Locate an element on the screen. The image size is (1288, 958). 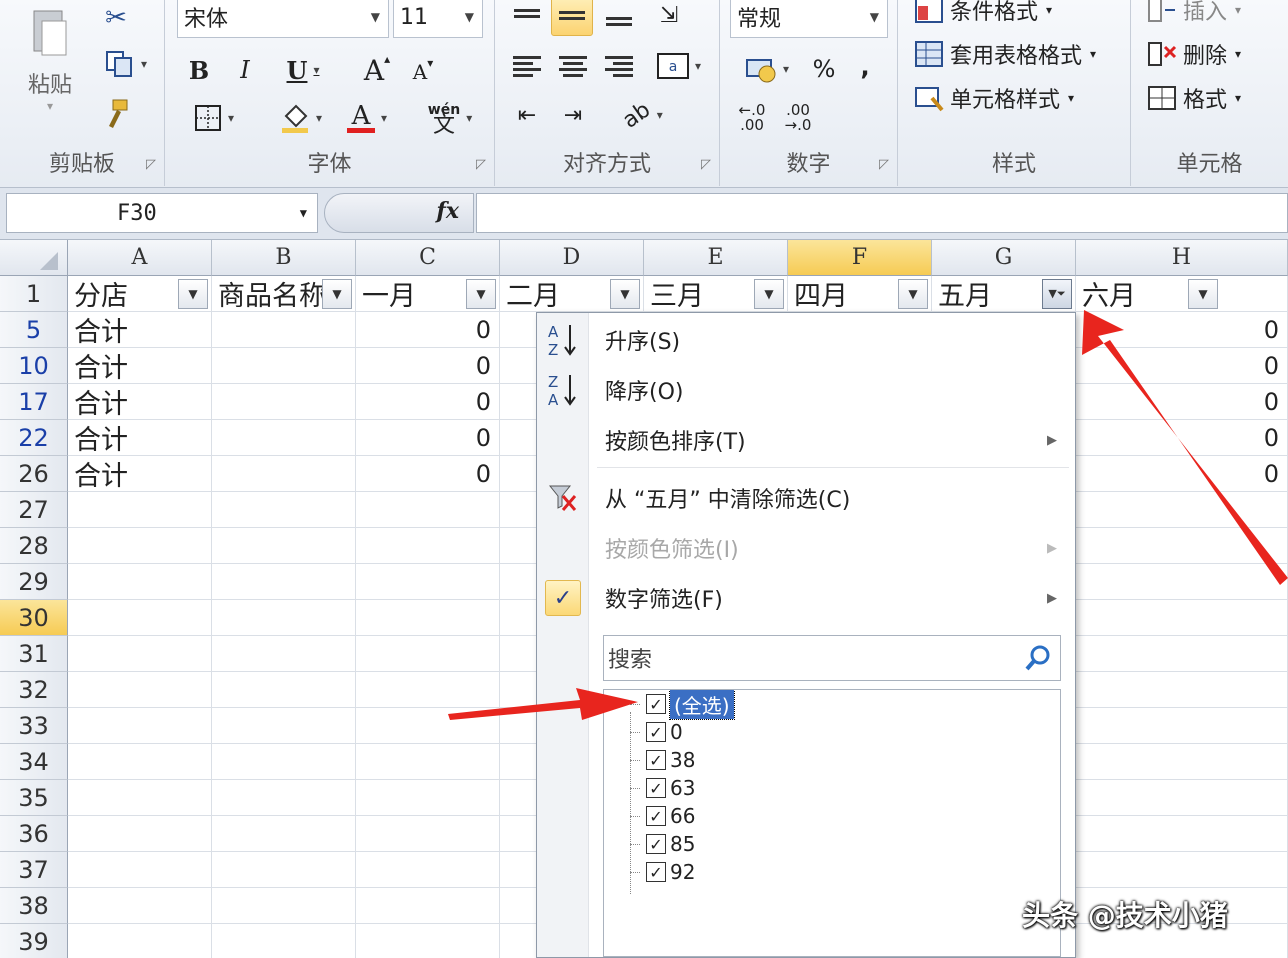
filter-value-item: ✓ 66 is located at coordinates (670, 816).